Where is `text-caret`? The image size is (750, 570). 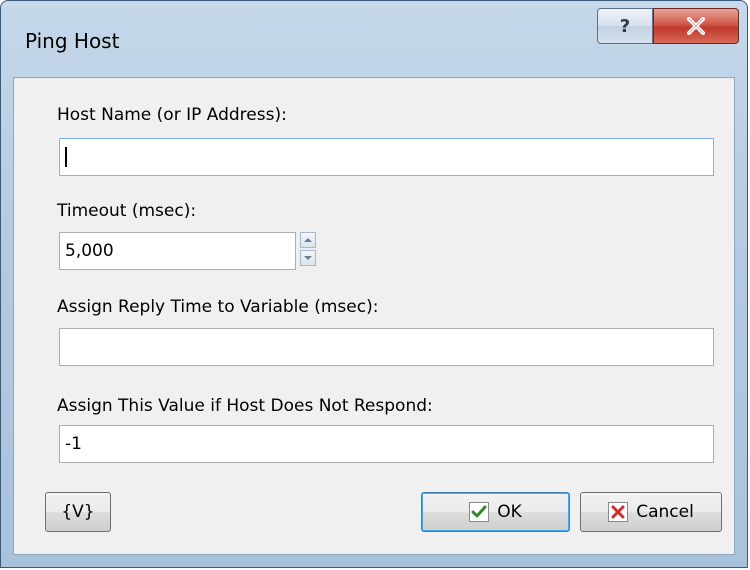 text-caret is located at coordinates (66, 157).